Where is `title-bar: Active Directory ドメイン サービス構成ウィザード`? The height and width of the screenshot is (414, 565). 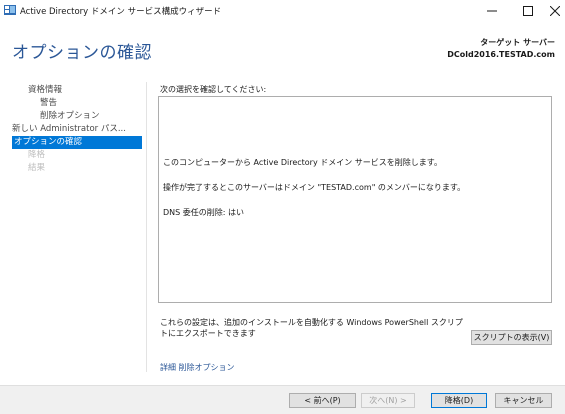 title-bar: Active Directory ドメイン サービス構成ウィザード is located at coordinates (282, 11).